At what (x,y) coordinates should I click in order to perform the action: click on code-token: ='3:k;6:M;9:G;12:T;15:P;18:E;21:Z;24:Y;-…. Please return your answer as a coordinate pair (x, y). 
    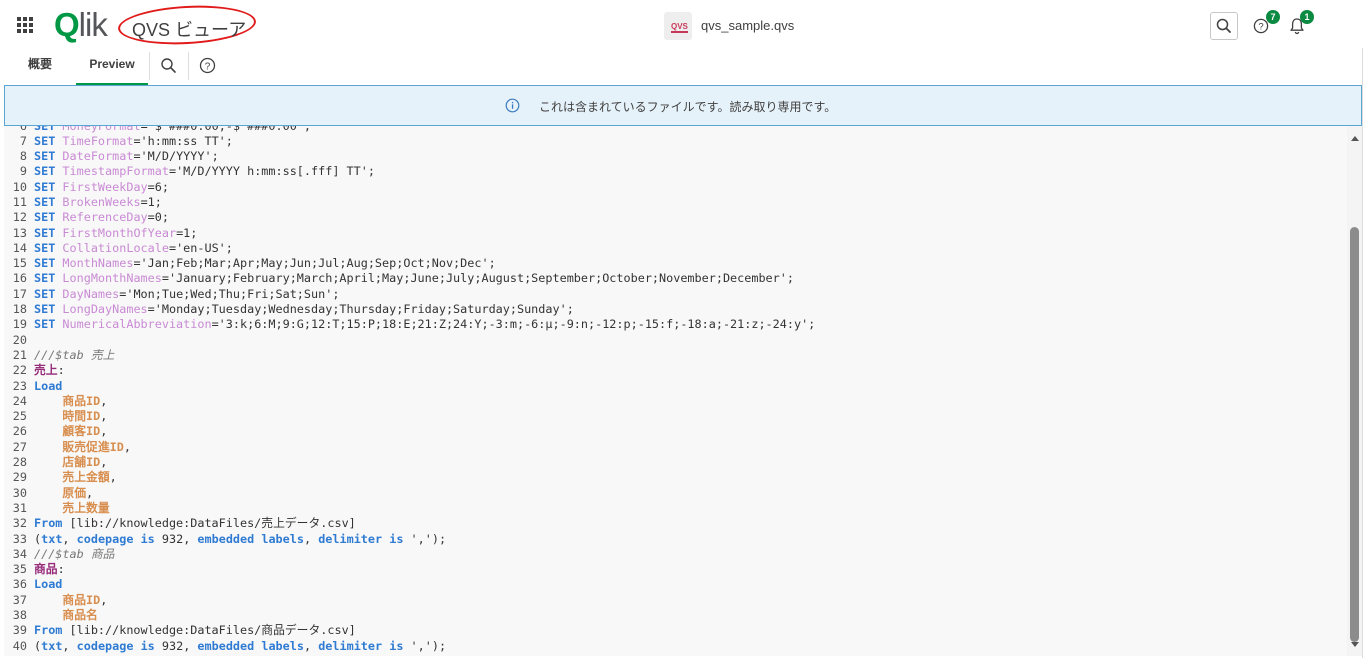
    Looking at the image, I should click on (513, 324).